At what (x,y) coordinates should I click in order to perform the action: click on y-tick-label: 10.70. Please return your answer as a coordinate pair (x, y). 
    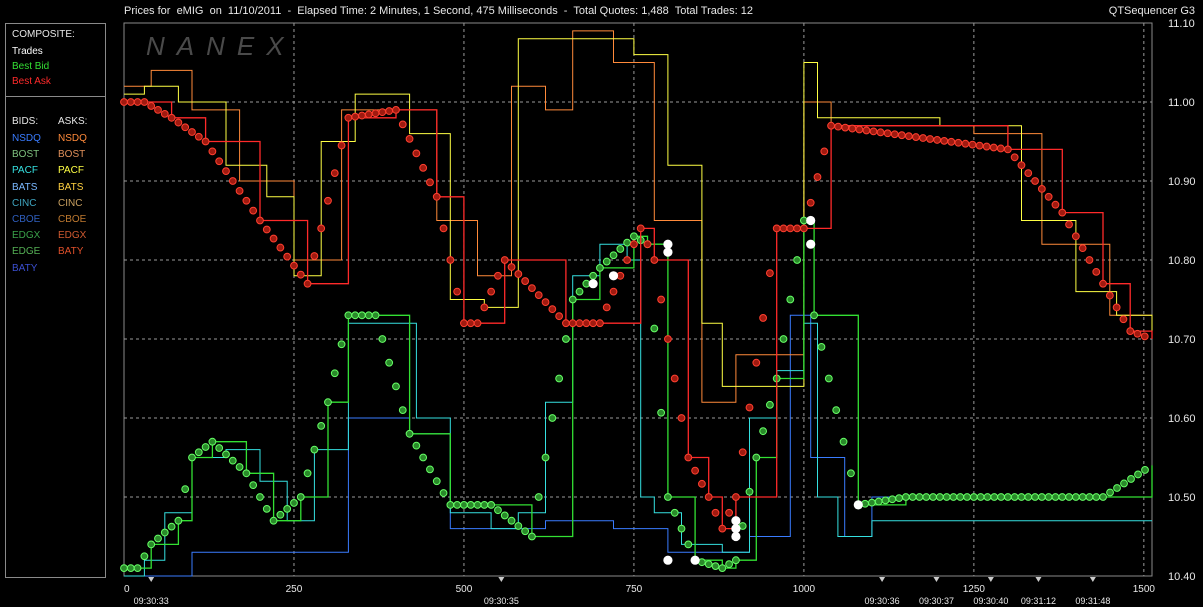
    Looking at the image, I should click on (1182, 340).